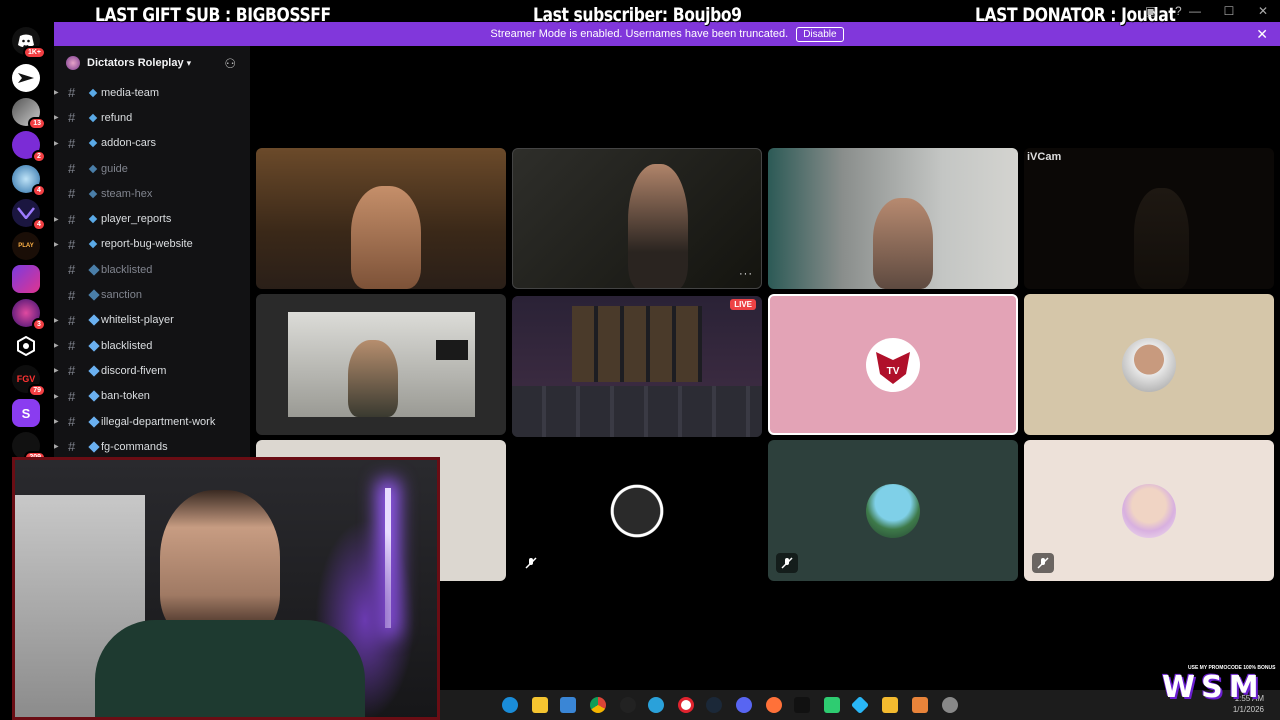  What do you see at coordinates (152, 92) in the screenshot?
I see `channel-item: ▶ # media-team` at bounding box center [152, 92].